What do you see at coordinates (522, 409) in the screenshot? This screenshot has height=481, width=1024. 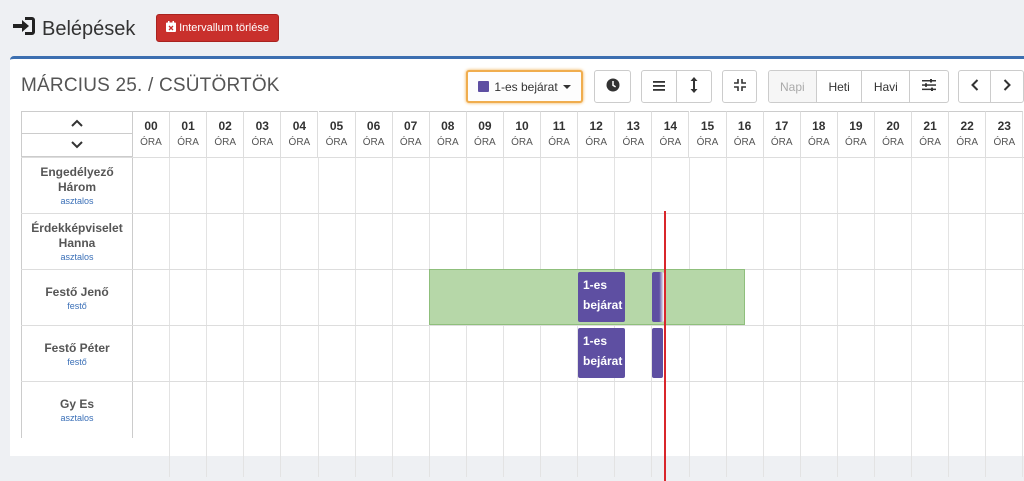 I see `person-row: Gy Es asztalos` at bounding box center [522, 409].